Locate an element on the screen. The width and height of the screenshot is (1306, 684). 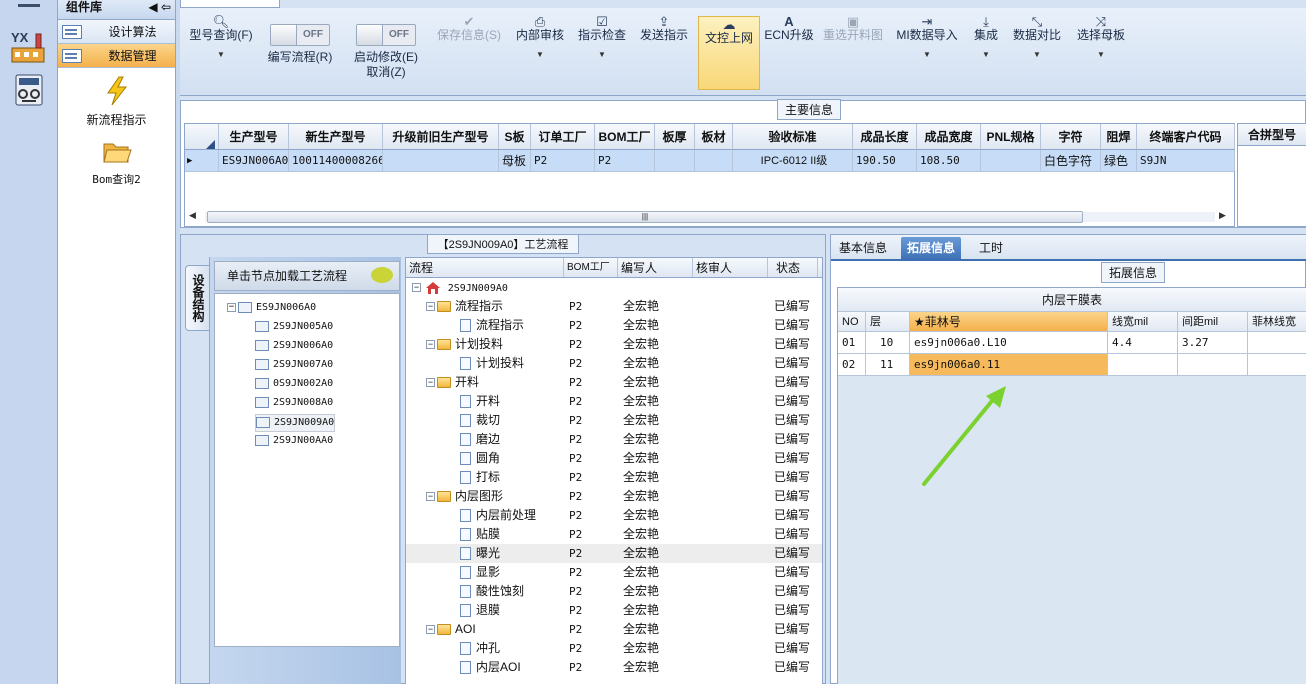
col-header: S板 is located at coordinates (515, 136).